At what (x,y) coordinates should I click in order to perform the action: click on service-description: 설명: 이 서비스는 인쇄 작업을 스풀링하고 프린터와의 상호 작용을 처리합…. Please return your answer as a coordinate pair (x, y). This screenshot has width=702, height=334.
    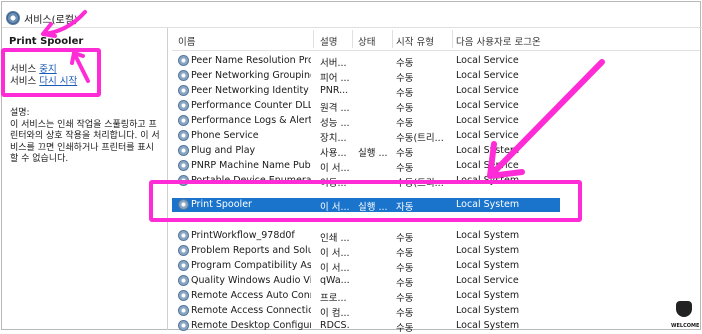
    Looking at the image, I should click on (85, 137).